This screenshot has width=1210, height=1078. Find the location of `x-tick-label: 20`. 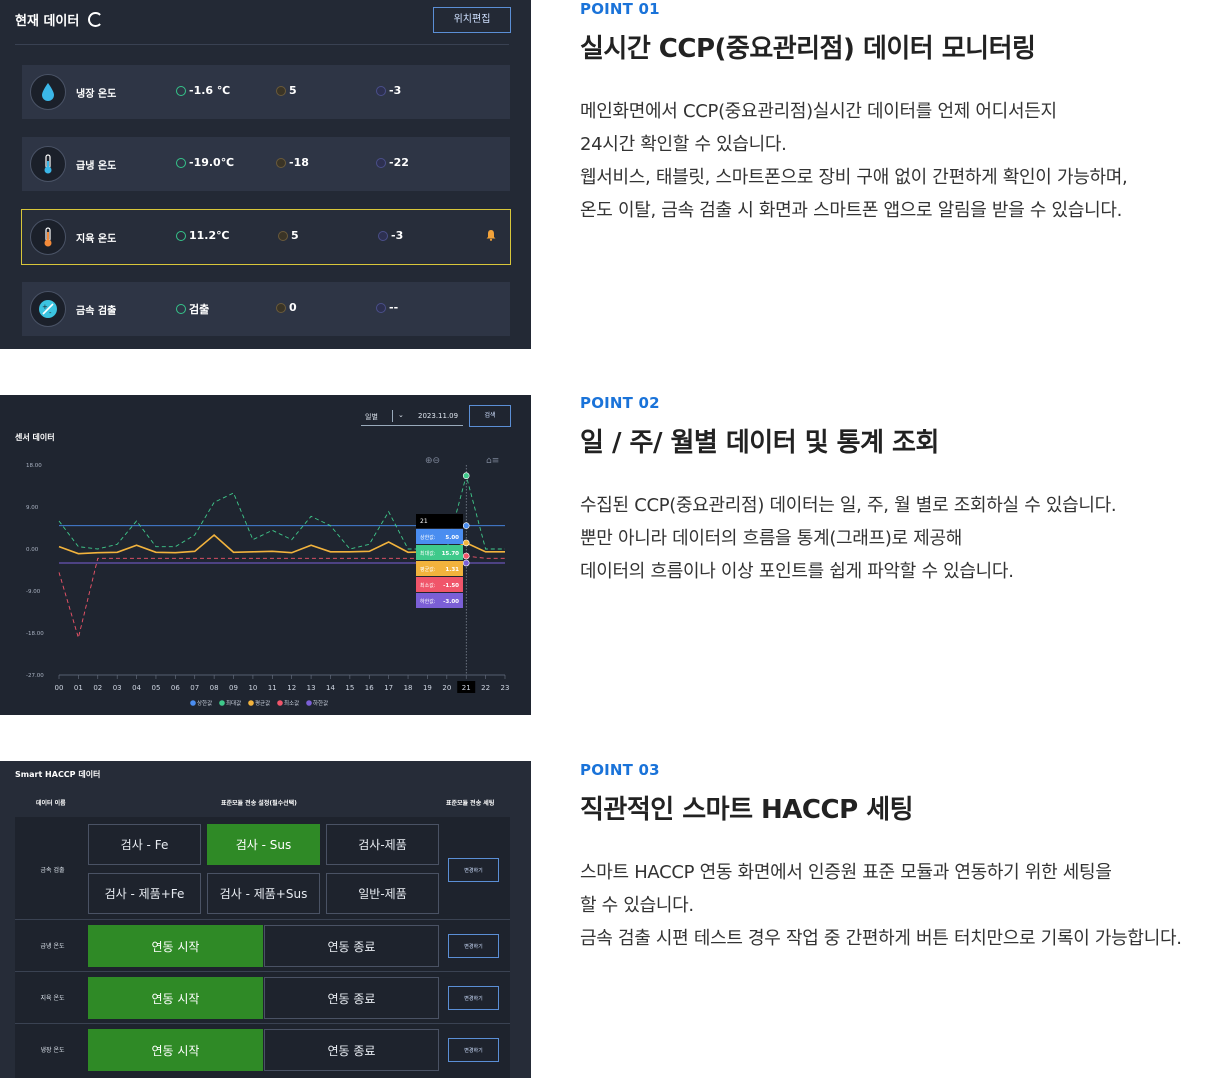

x-tick-label: 20 is located at coordinates (446, 688).